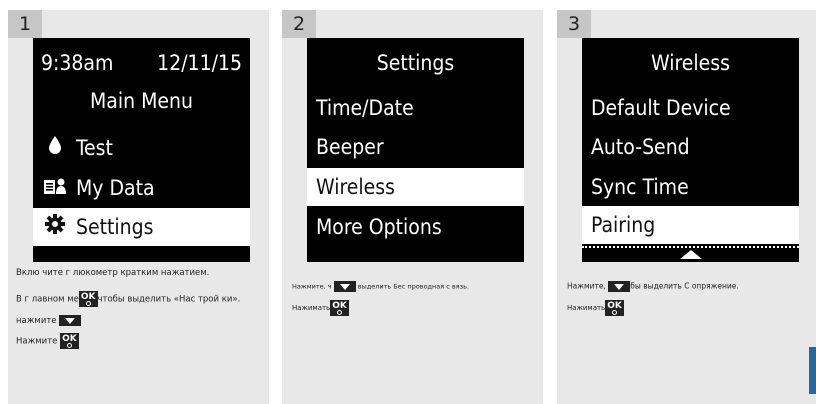  Describe the element at coordinates (415, 108) in the screenshot. I see `menu-item-time-date: Time/Date` at that location.